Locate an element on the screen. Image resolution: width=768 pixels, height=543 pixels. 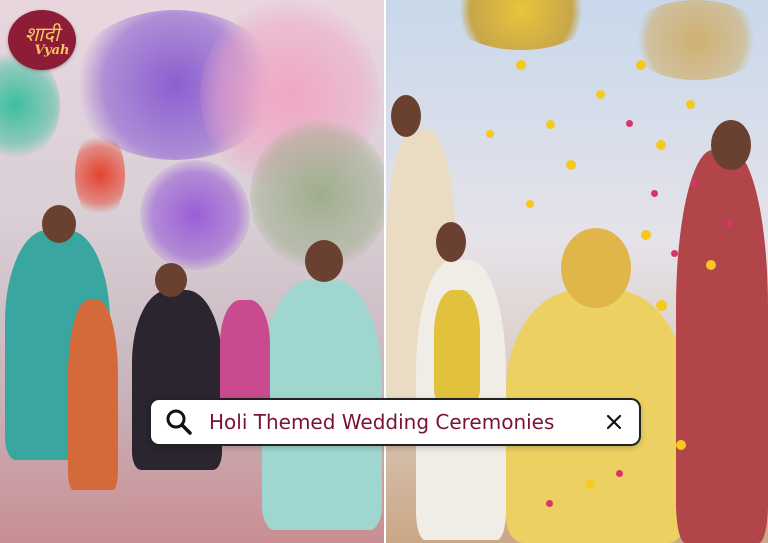
close-icon is located at coordinates (614, 422).